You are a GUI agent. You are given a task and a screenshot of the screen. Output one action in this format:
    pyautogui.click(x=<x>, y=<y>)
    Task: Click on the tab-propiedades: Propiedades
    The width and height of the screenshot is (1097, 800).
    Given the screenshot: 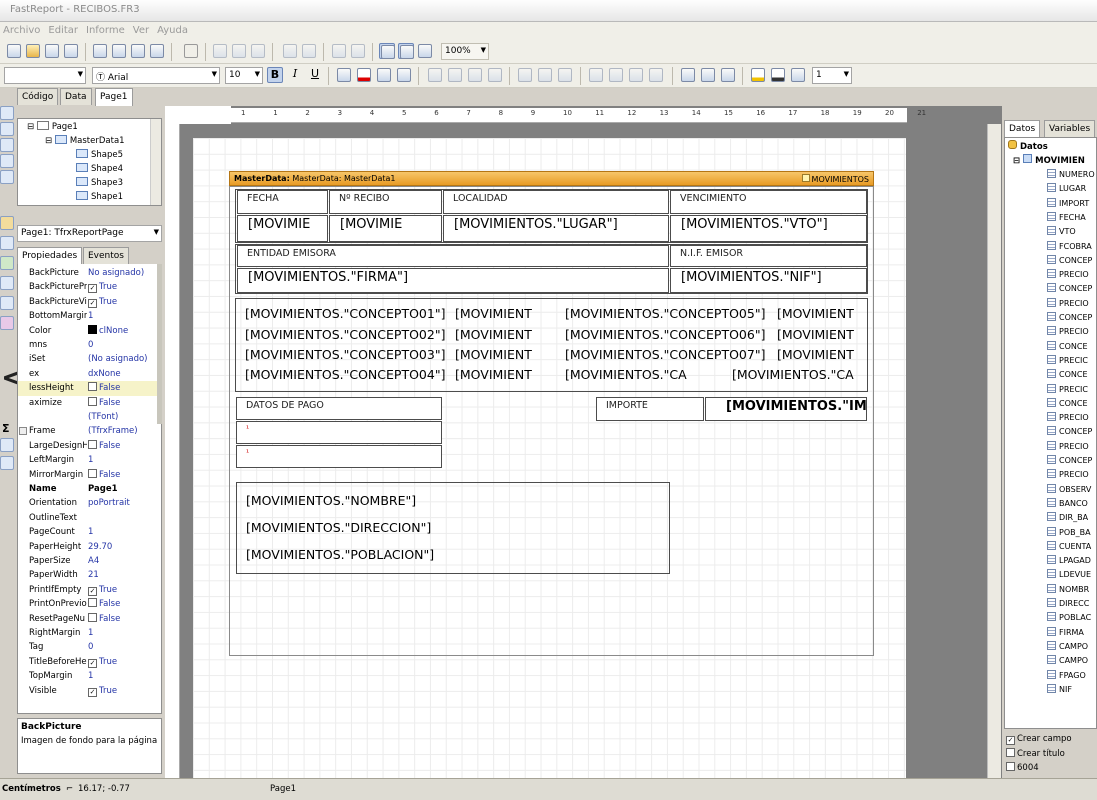 What is the action you would take?
    pyautogui.click(x=50, y=256)
    